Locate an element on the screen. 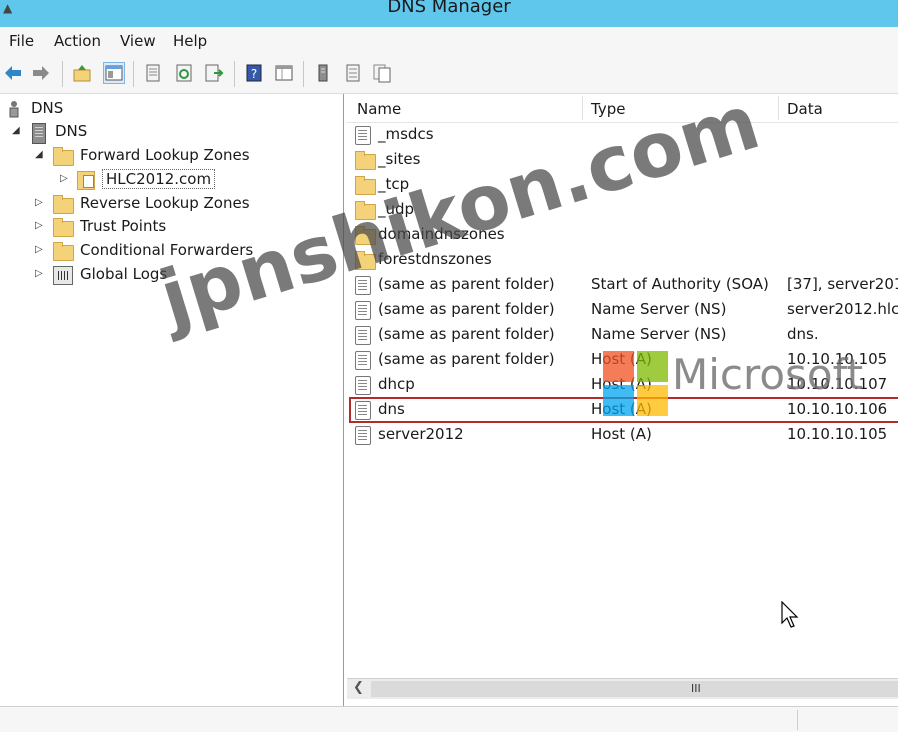 The image size is (898, 732). column-header-data: Data is located at coordinates (805, 109).